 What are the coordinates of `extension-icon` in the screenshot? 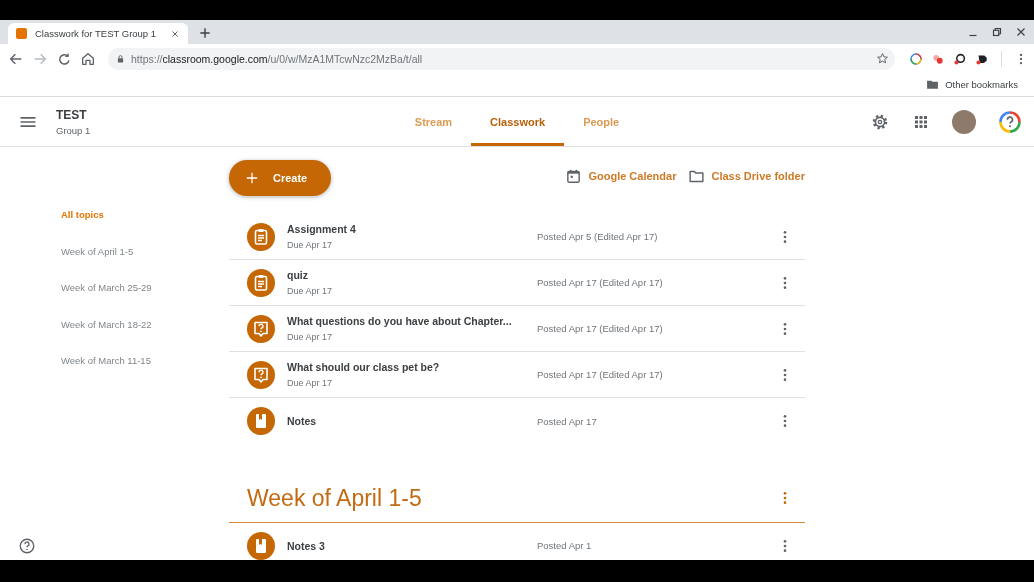 It's located at (960, 58).